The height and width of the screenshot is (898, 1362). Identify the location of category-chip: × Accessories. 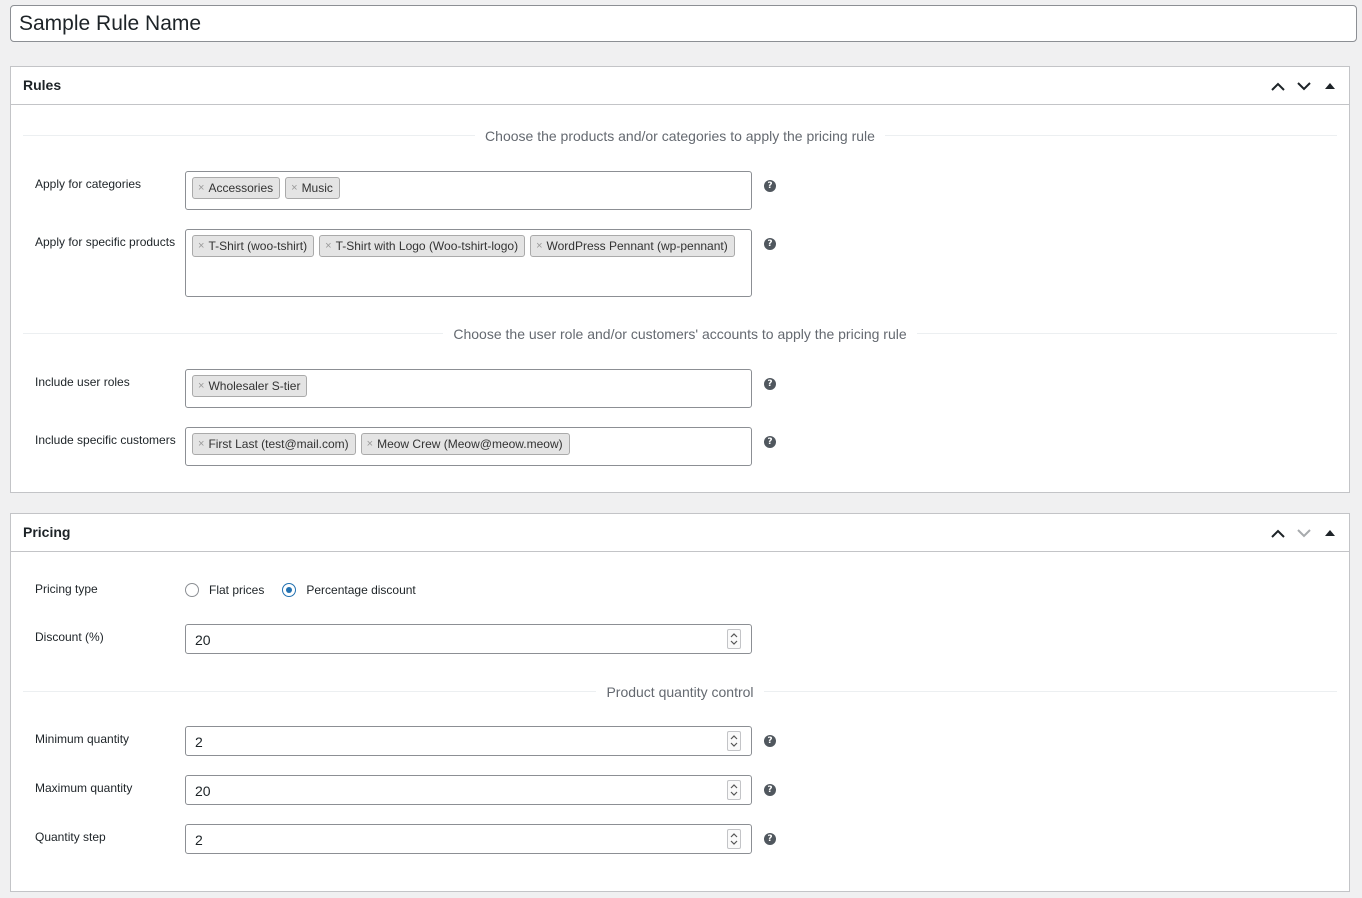
(236, 188).